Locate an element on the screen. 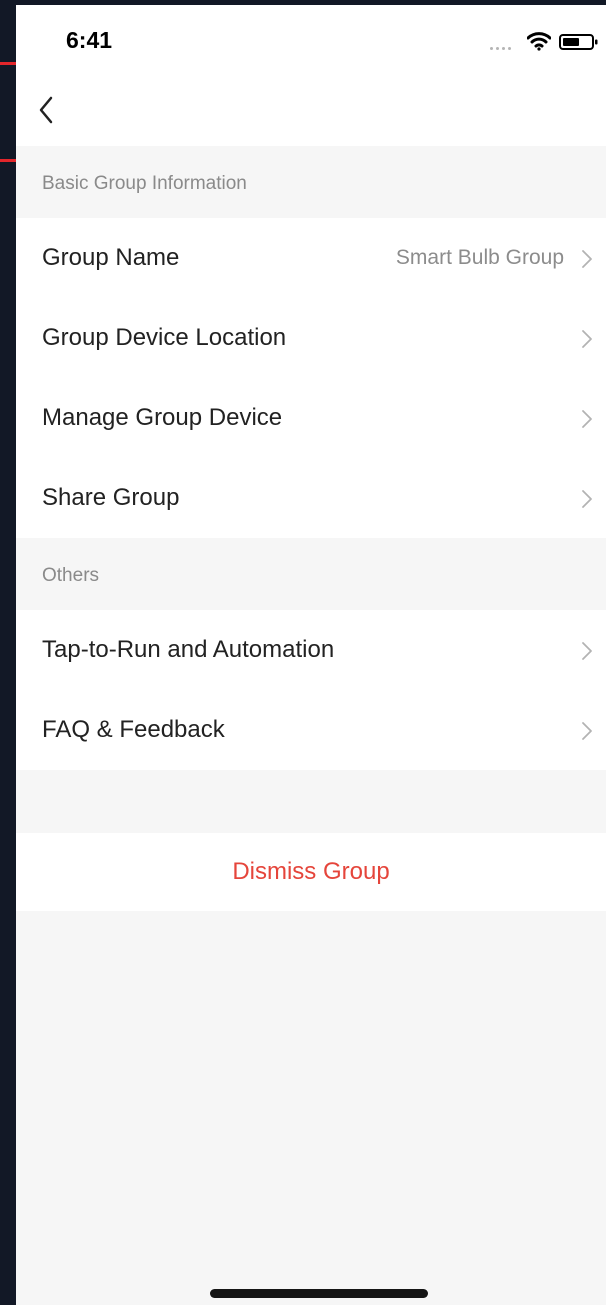 The image size is (606, 1305). tap-to-run-automation-row: Tap-to-Run and Automation is located at coordinates (311, 650).